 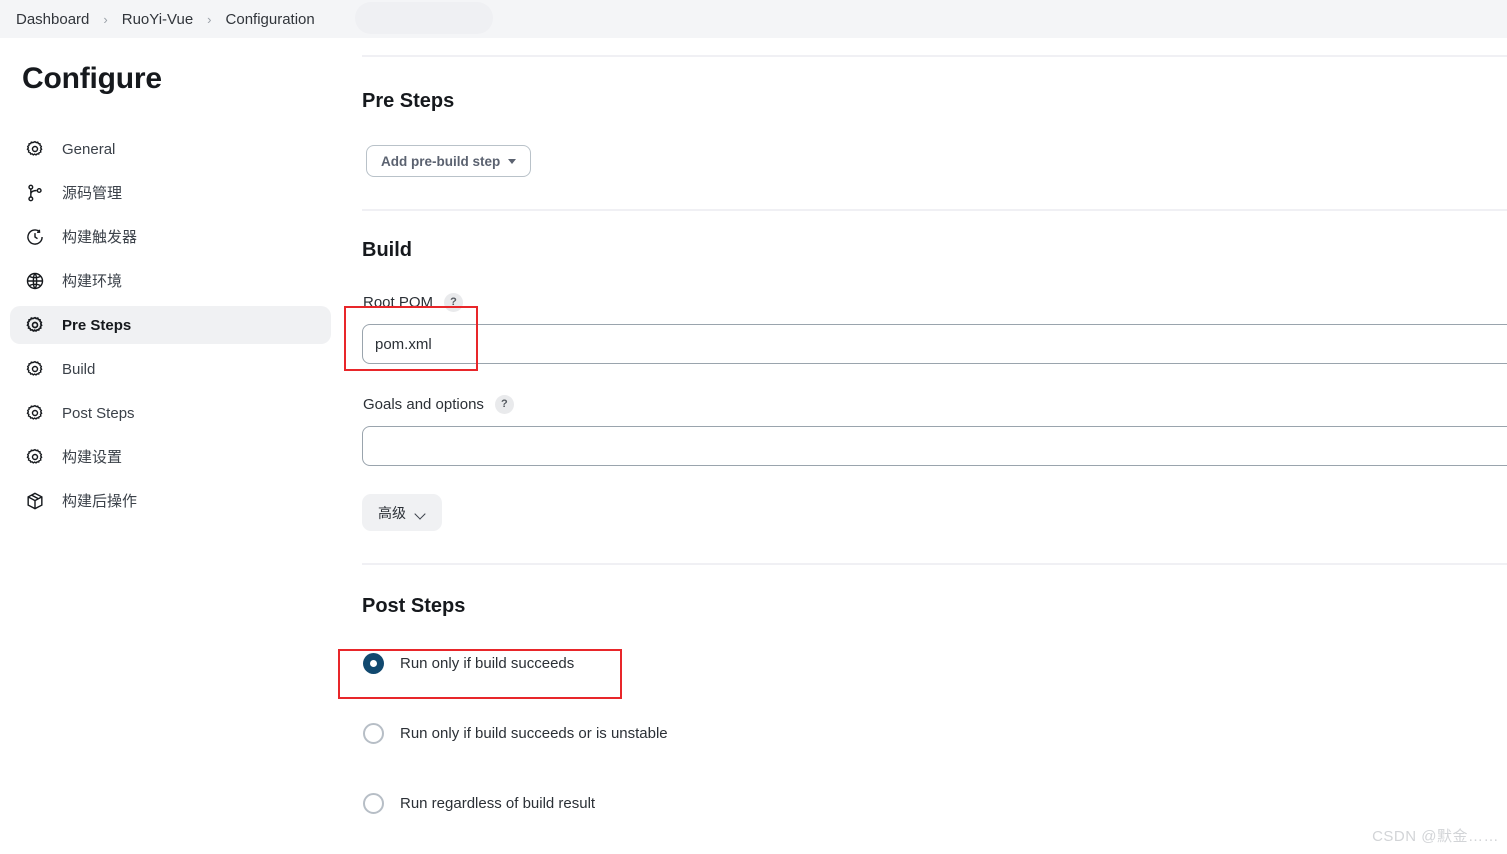 I want to click on advanced-toggle-button: 高级, so click(x=402, y=512).